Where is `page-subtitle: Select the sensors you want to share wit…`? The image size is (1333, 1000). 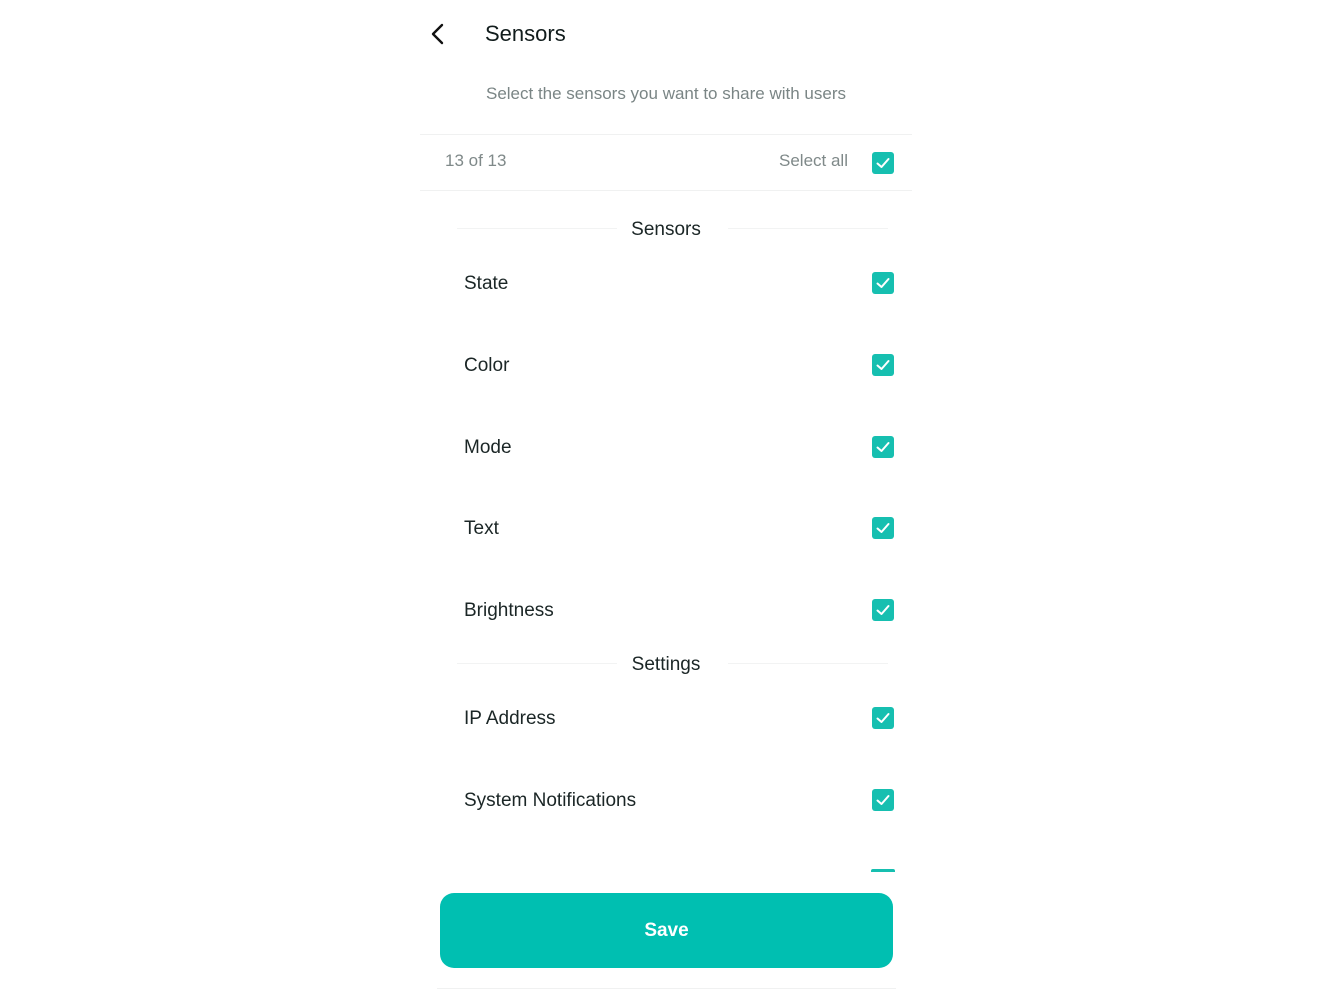
page-subtitle: Select the sensors you want to share wit… is located at coordinates (665, 93).